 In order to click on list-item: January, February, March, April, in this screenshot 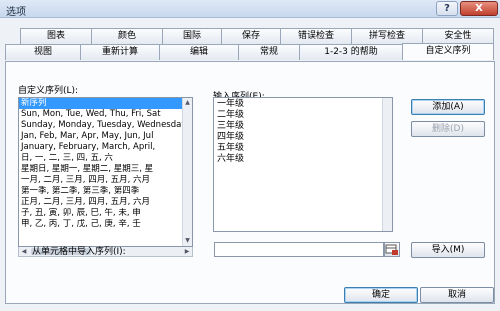, I will do `click(105, 147)`.